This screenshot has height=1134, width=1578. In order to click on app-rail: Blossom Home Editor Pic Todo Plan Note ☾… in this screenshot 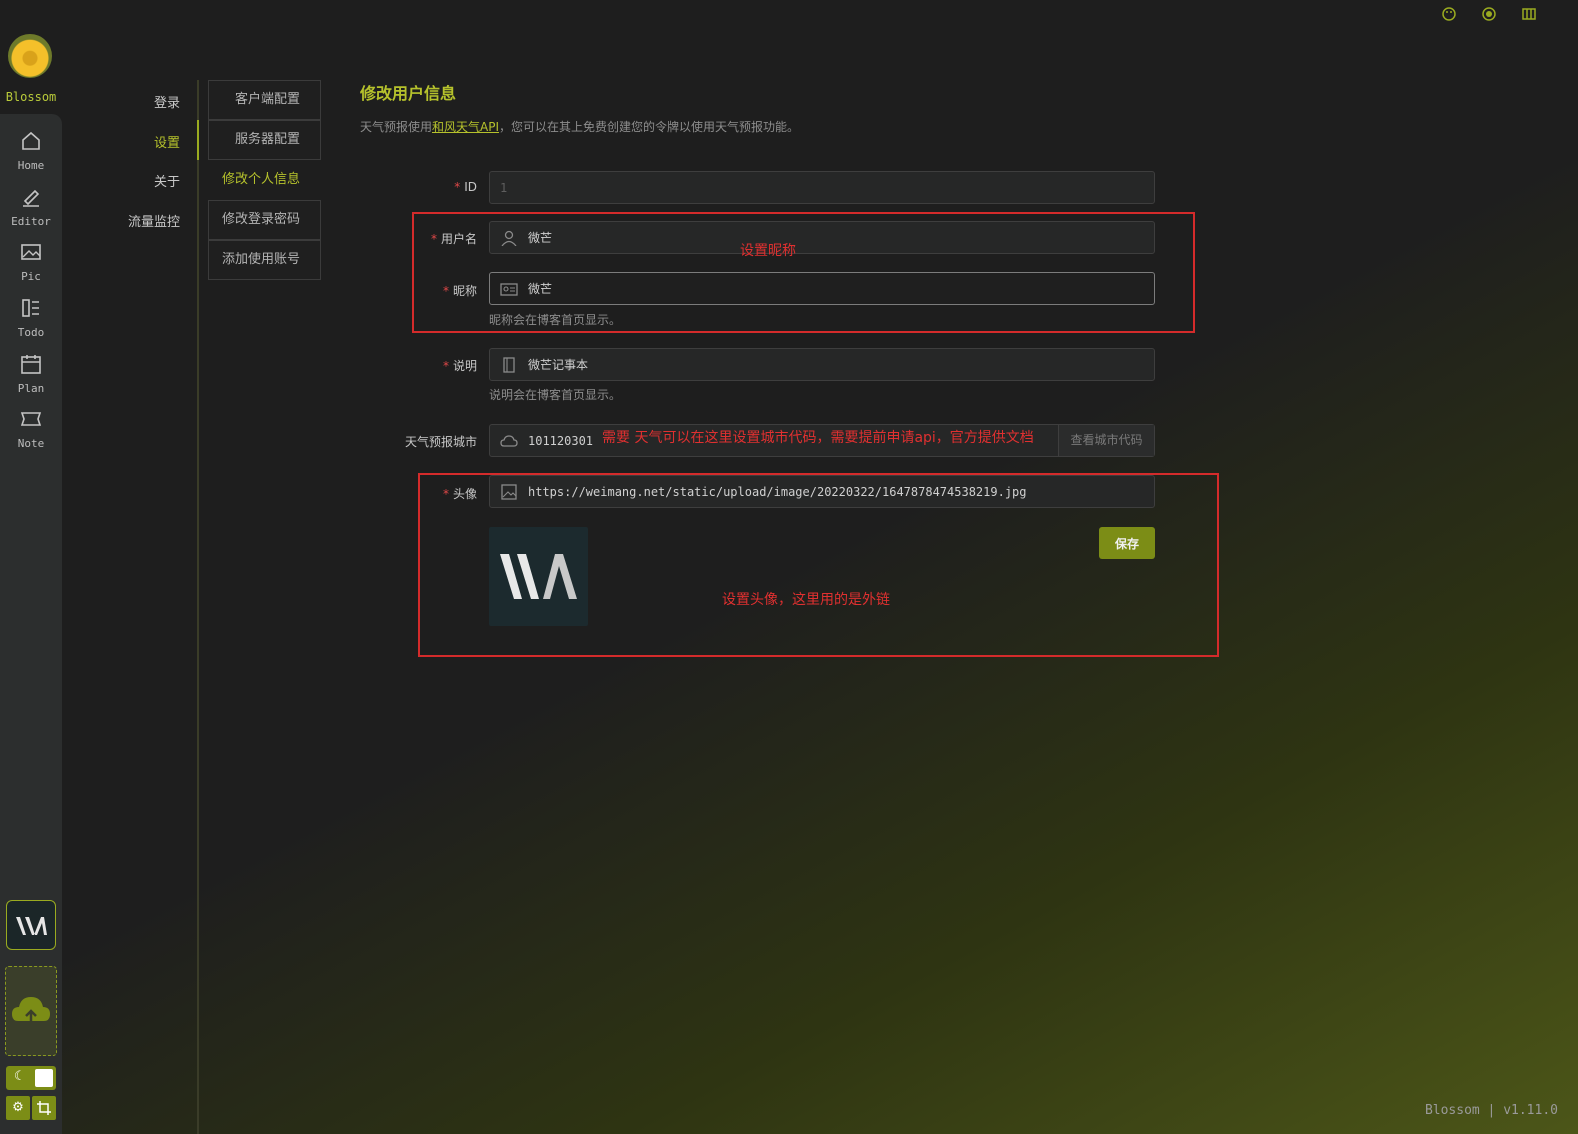, I will do `click(31, 567)`.